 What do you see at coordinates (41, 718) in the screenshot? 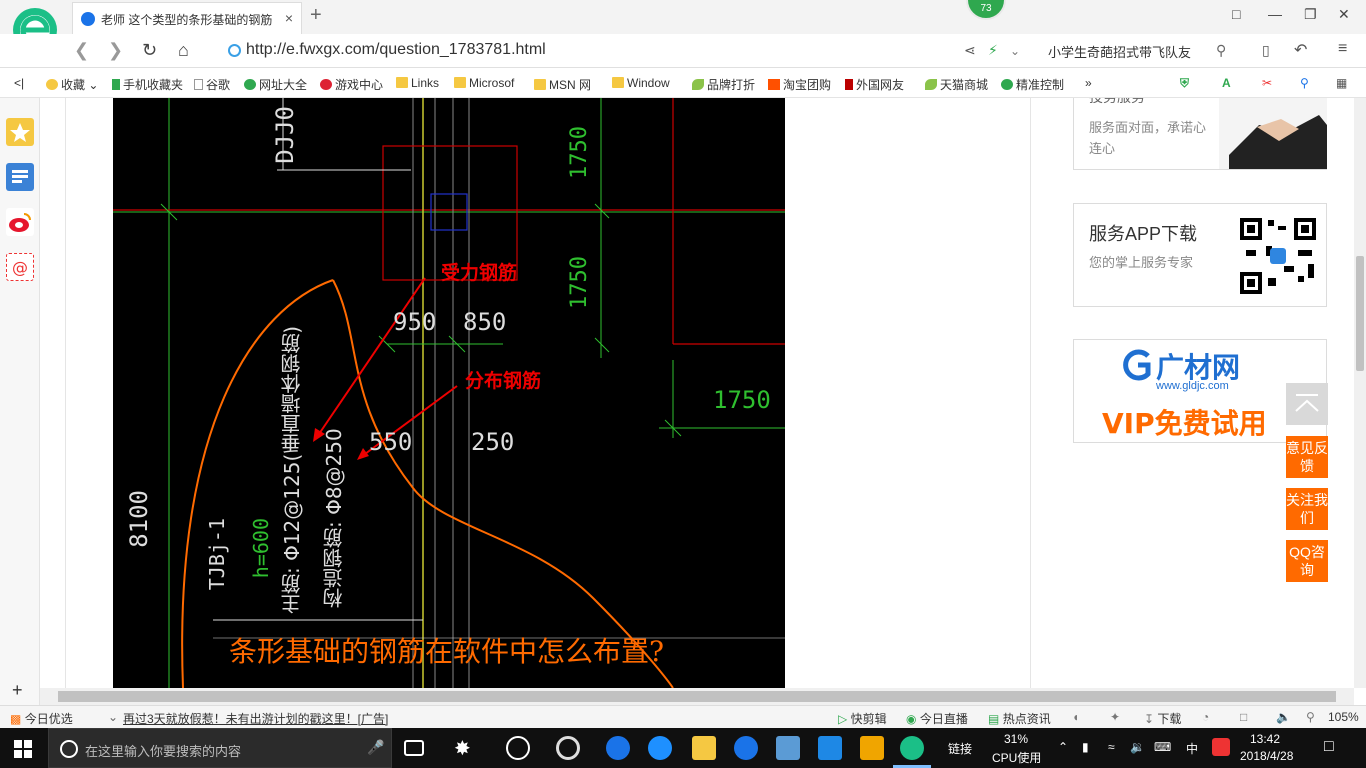
I see `today-picks: ▩ 今日优选` at bounding box center [41, 718].